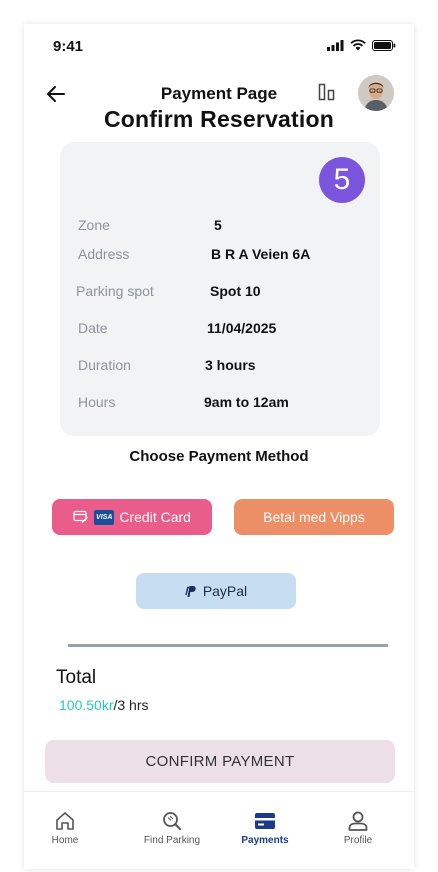  What do you see at coordinates (155, 517) in the screenshot?
I see `credit-card-label: Credit Card` at bounding box center [155, 517].